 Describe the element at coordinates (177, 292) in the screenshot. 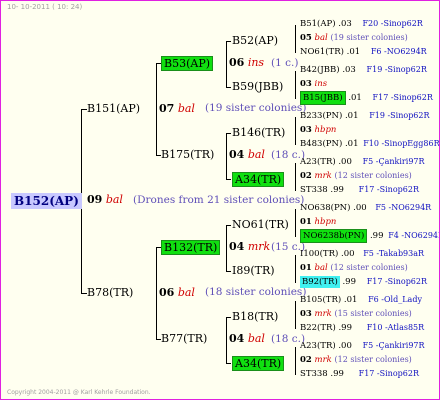

I see `parent-drone-line: 06 bal` at that location.